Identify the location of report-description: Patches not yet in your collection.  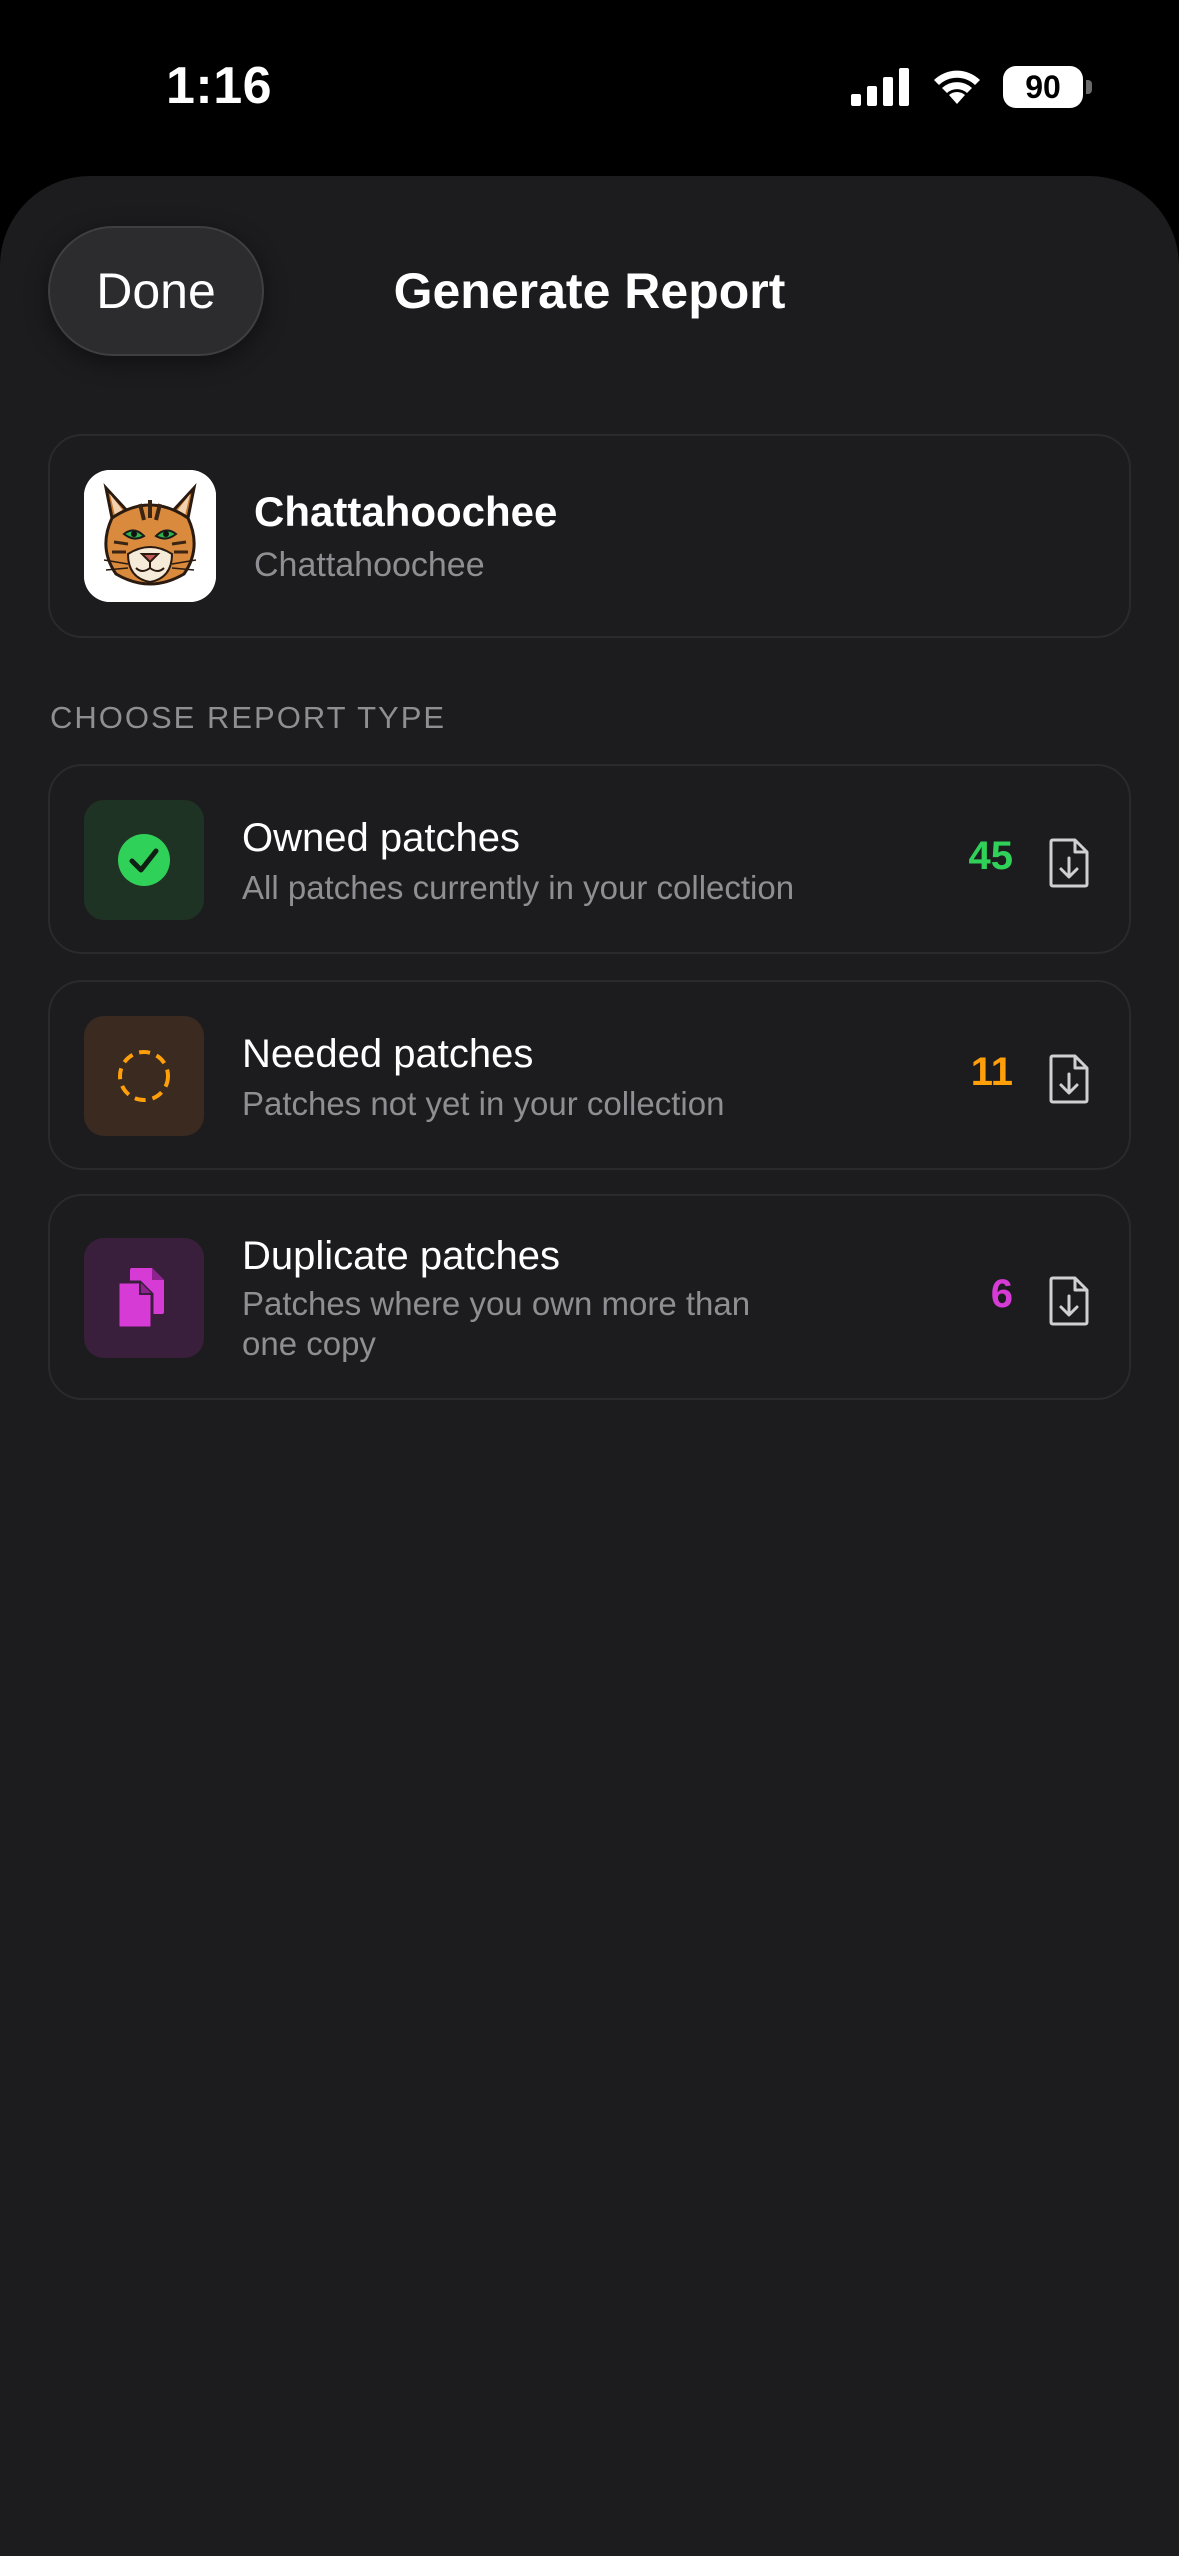
(483, 1103).